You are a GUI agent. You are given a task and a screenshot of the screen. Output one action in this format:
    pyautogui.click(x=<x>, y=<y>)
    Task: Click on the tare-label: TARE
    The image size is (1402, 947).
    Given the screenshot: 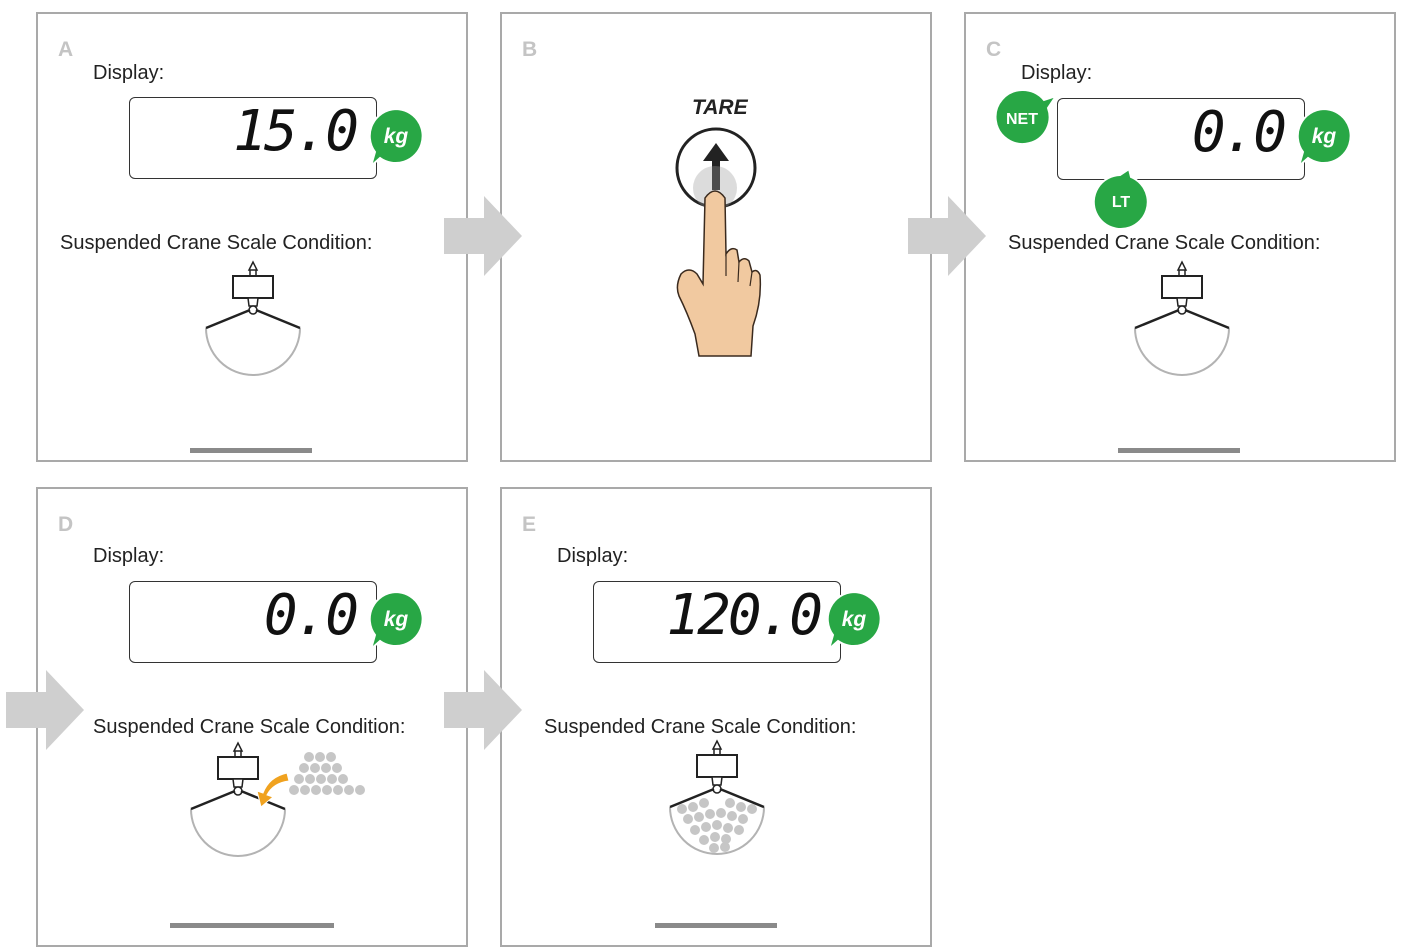 What is the action you would take?
    pyautogui.click(x=720, y=107)
    